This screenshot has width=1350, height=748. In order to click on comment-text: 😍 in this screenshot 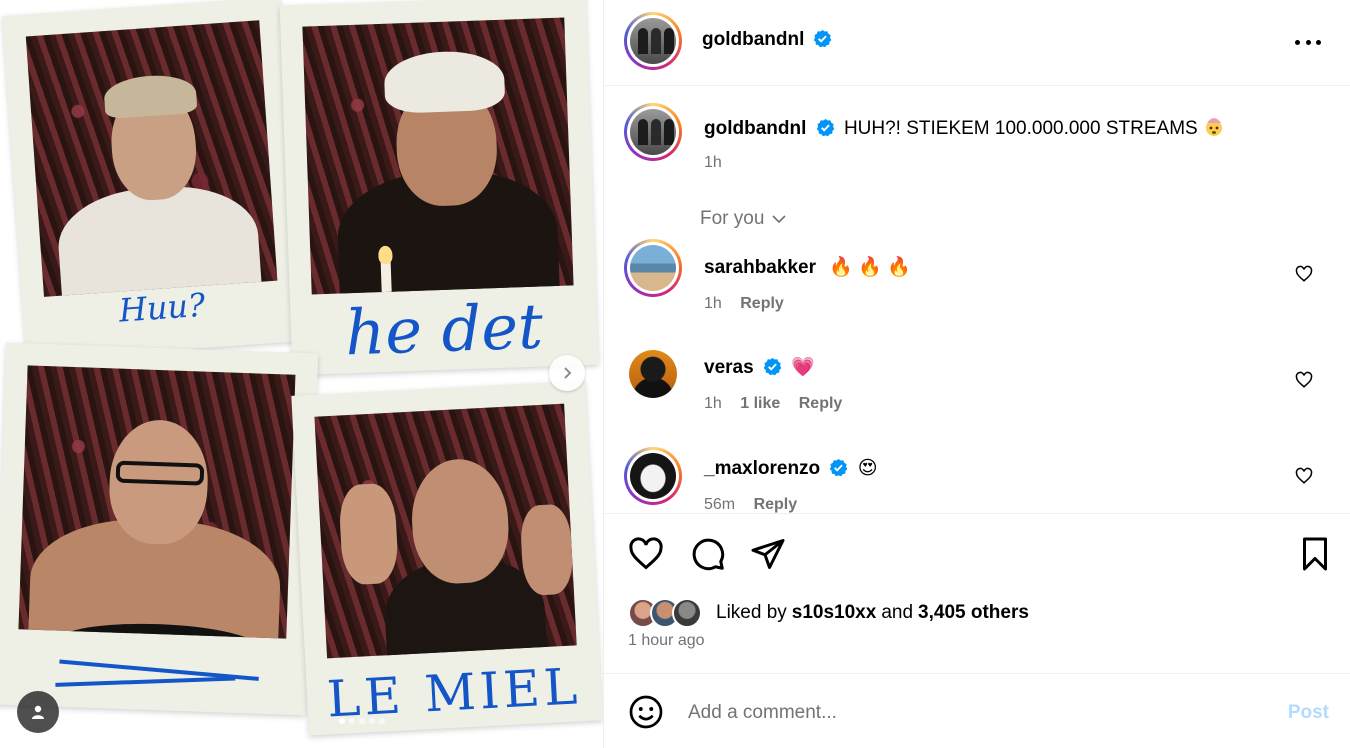, I will do `click(867, 468)`.